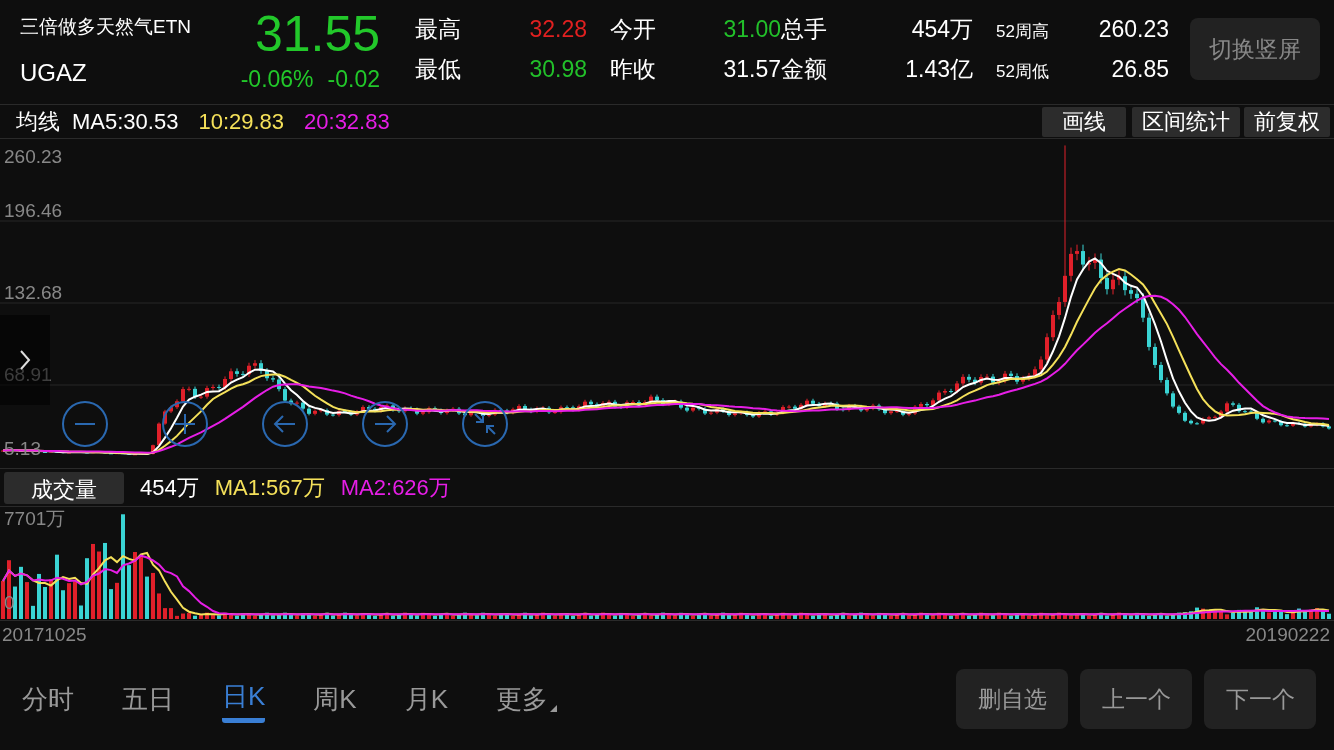 The image size is (1334, 750). What do you see at coordinates (941, 29) in the screenshot?
I see `stat-value: 454万` at bounding box center [941, 29].